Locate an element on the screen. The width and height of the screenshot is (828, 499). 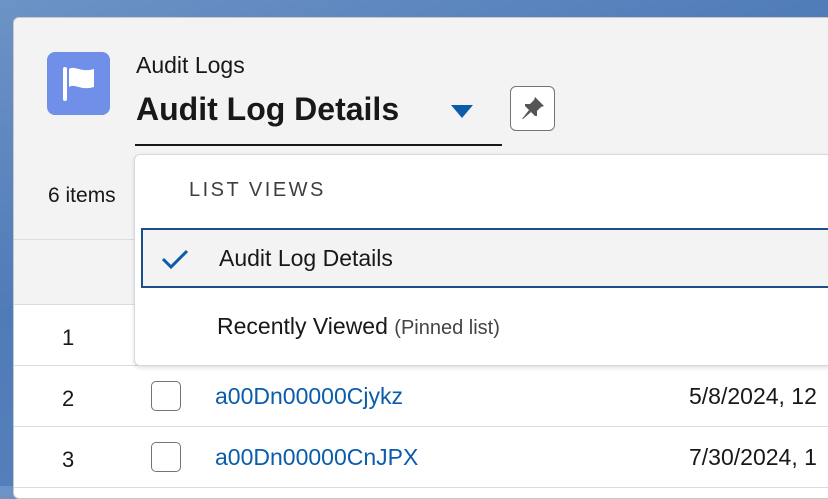
table-row: 2 a00Dn00000Cjykz 5/8/2024, 12 is located at coordinates (421, 396).